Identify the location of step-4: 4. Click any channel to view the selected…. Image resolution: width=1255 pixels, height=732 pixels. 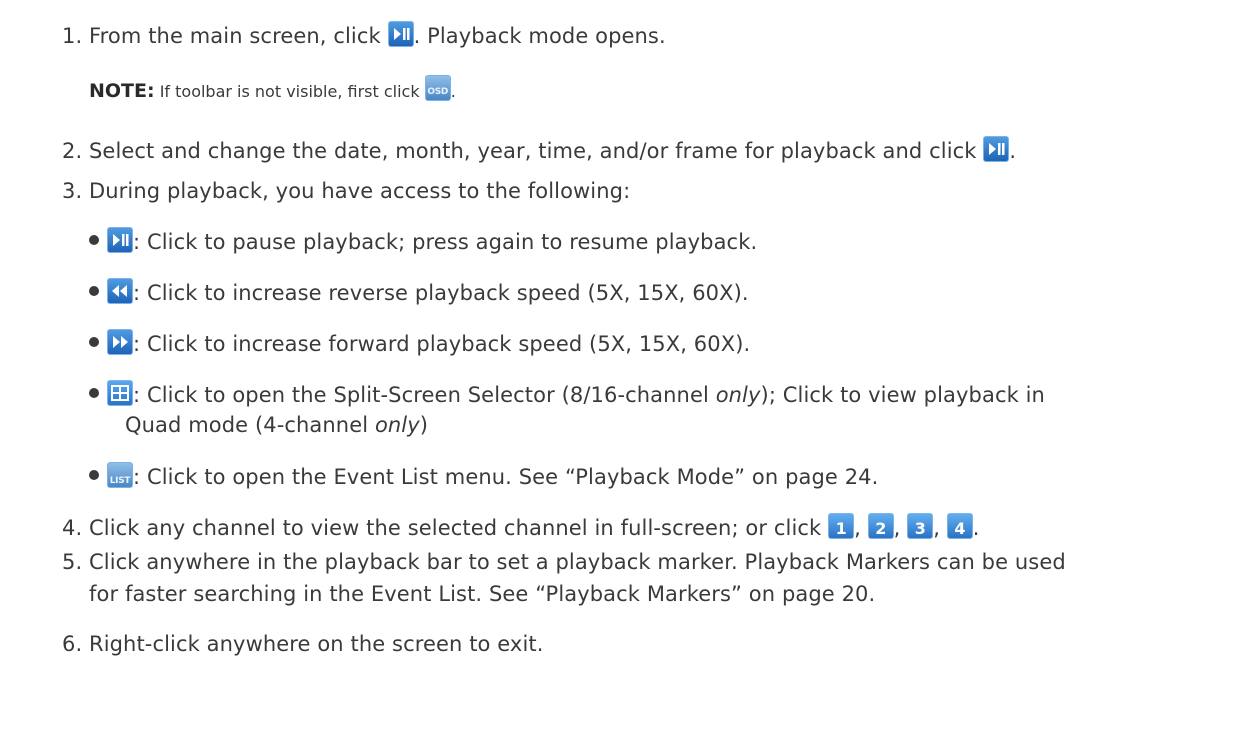
(521, 527).